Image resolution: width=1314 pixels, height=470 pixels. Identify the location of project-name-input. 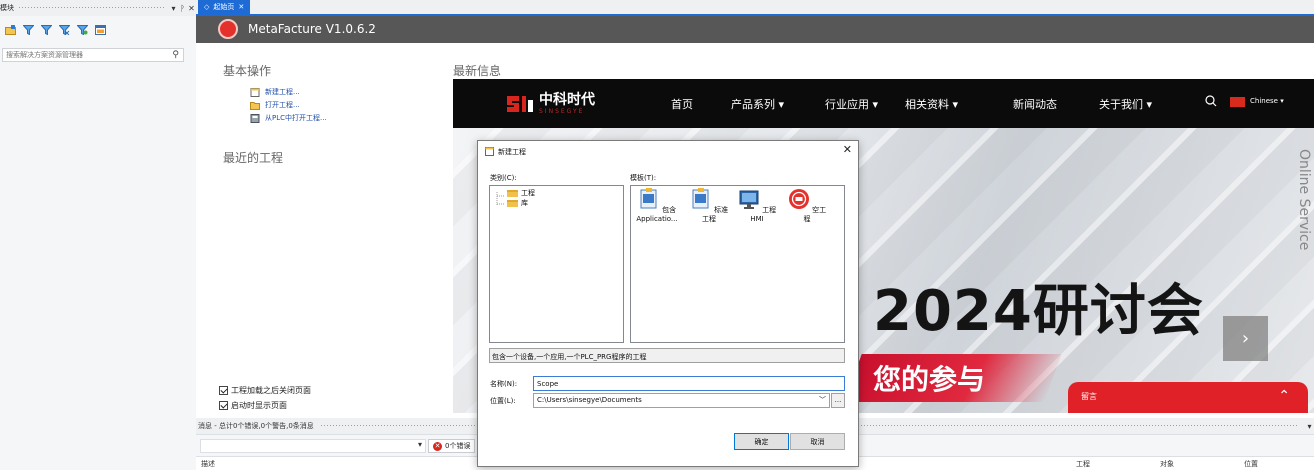
(689, 383).